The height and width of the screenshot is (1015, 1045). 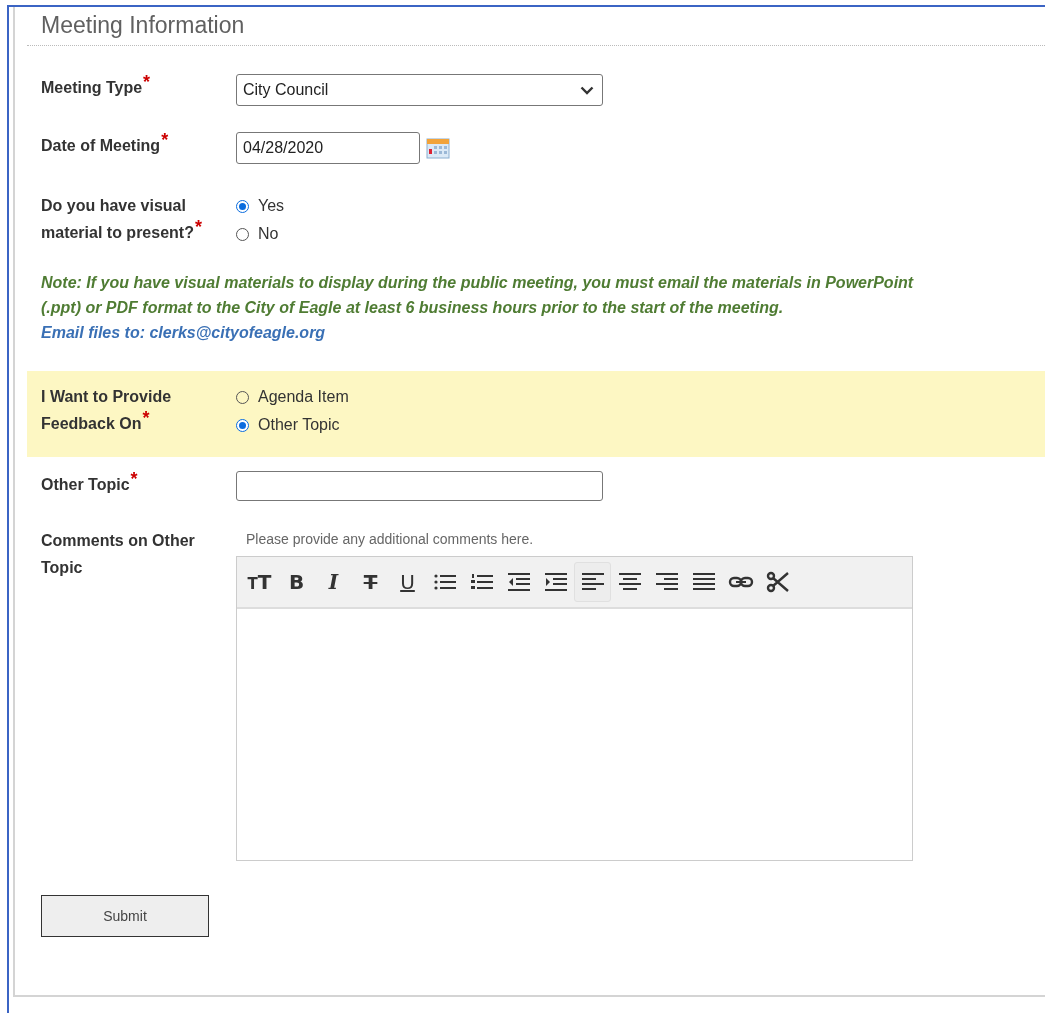 What do you see at coordinates (518, 582) in the screenshot?
I see `outdent-icon` at bounding box center [518, 582].